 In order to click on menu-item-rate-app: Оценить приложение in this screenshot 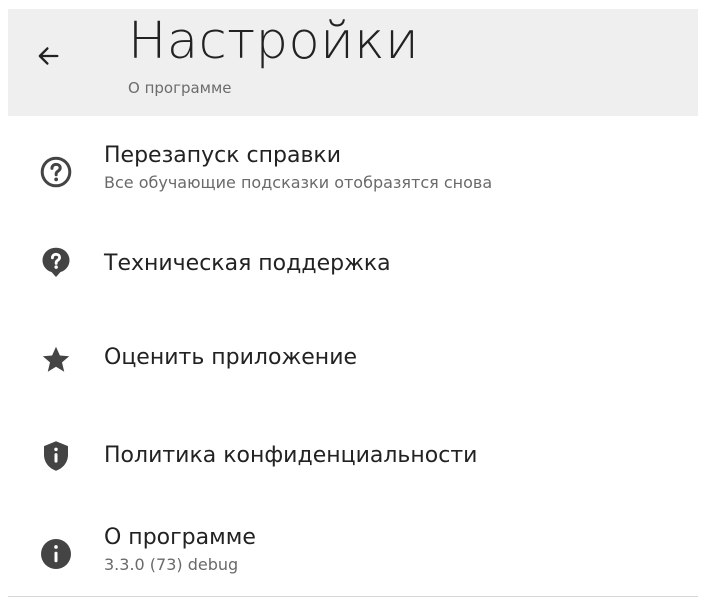, I will do `click(351, 358)`.